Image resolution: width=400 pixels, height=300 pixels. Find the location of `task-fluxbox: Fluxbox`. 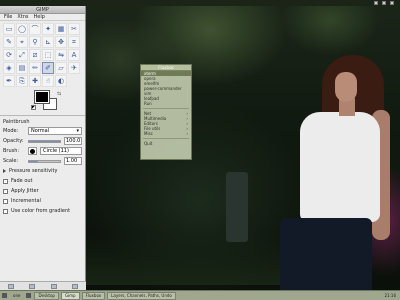

task-fluxbox: Fluxbox is located at coordinates (93, 295).